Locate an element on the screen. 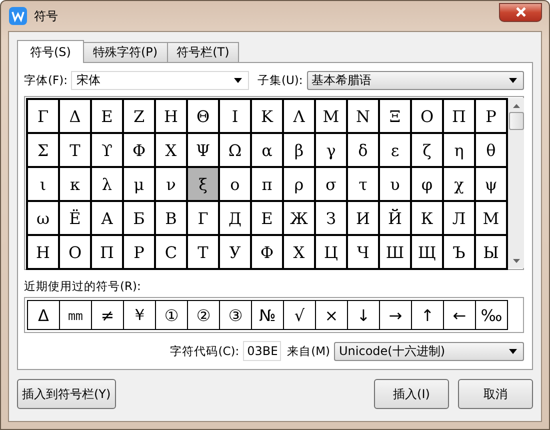 The width and height of the screenshot is (550, 430). recent-symbol-cell: ← is located at coordinates (459, 315).